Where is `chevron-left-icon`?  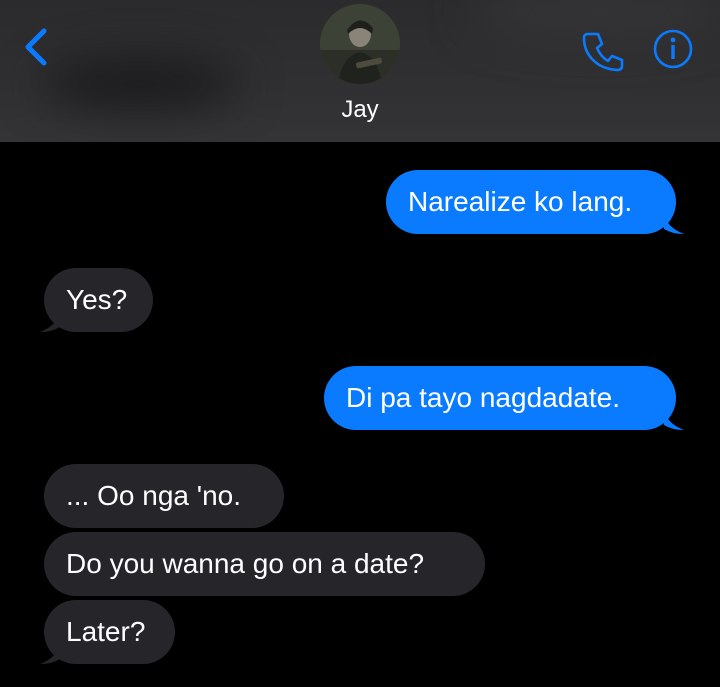
chevron-left-icon is located at coordinates (37, 47).